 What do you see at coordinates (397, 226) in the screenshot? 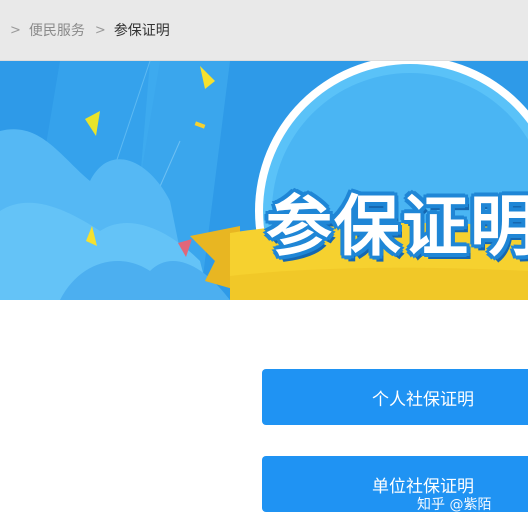
I see `banner-title: 参保证明` at bounding box center [397, 226].